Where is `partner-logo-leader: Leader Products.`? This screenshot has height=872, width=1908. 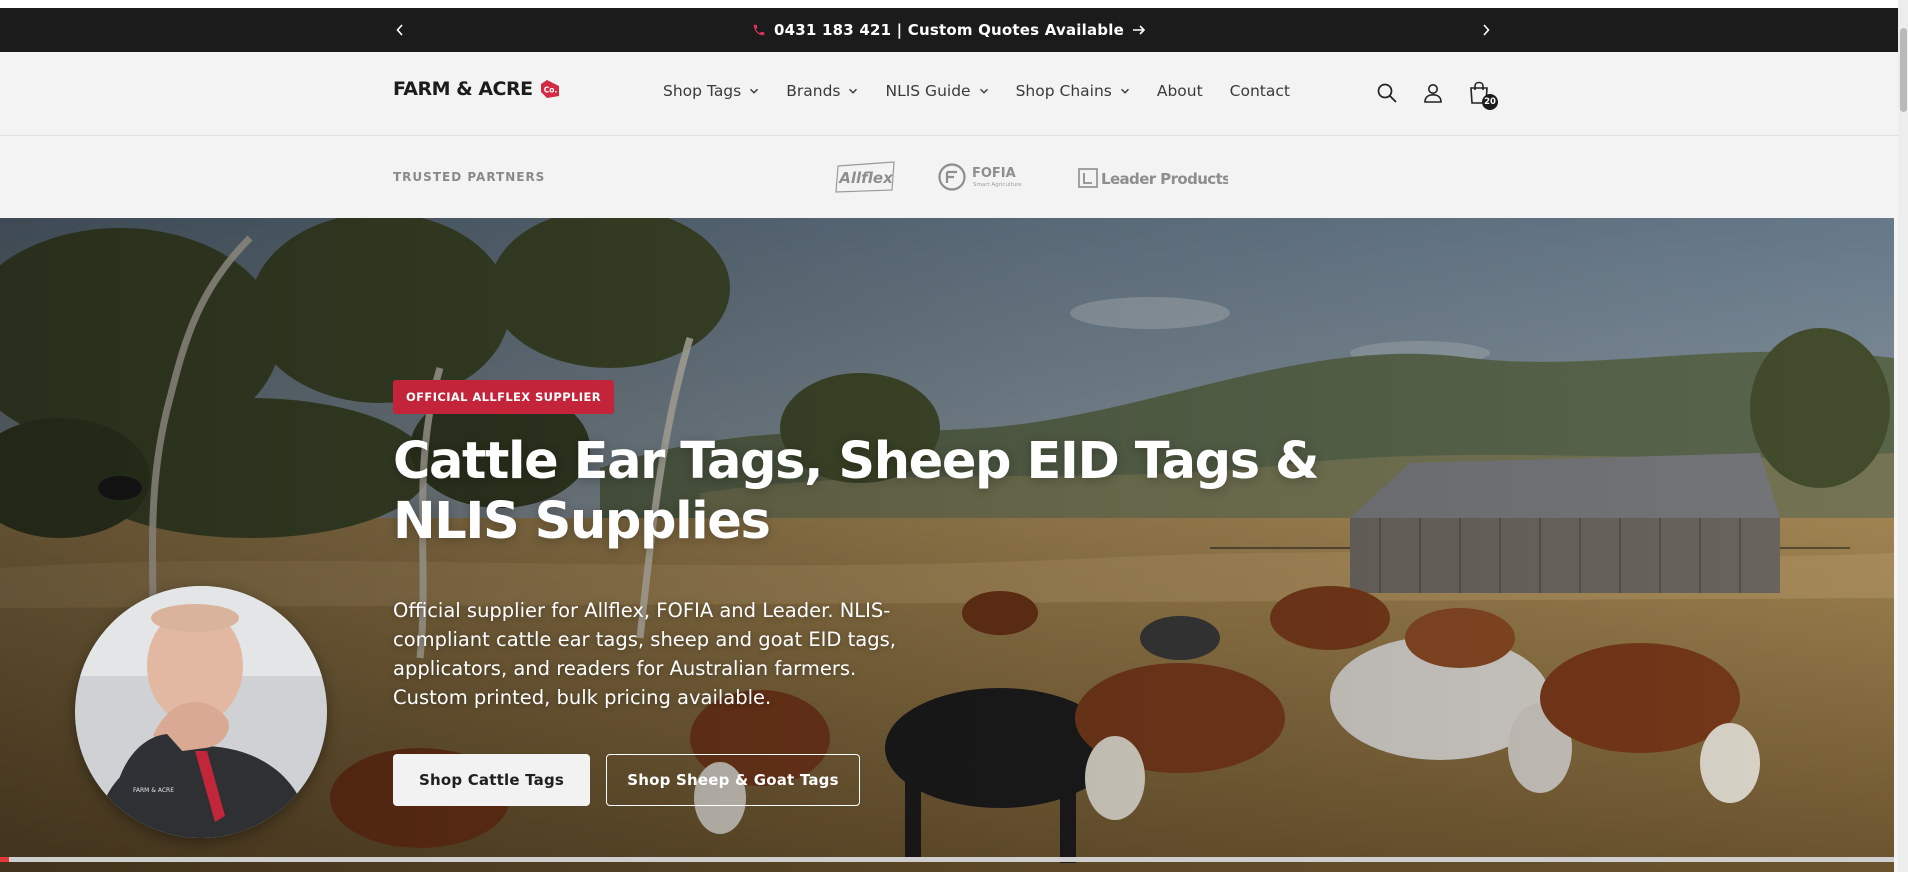 partner-logo-leader: Leader Products. is located at coordinates (1153, 178).